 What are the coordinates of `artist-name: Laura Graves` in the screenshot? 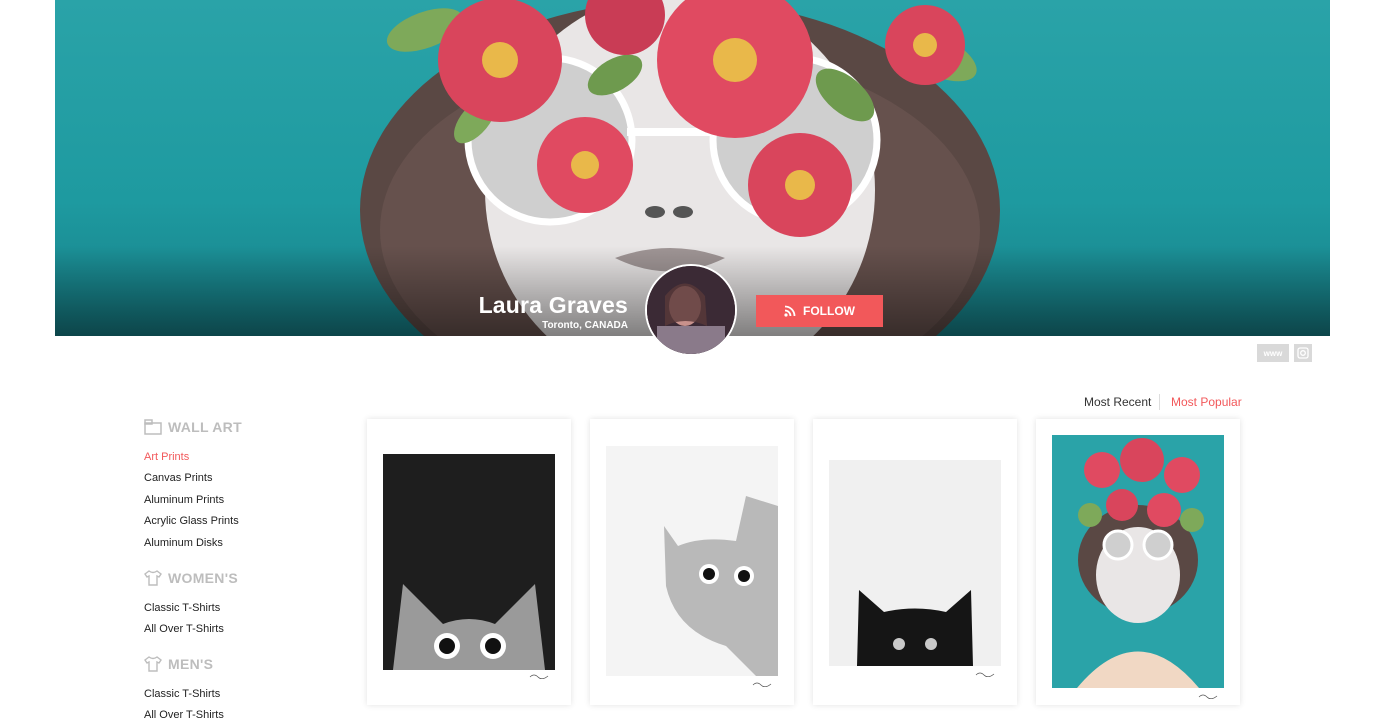 It's located at (553, 305).